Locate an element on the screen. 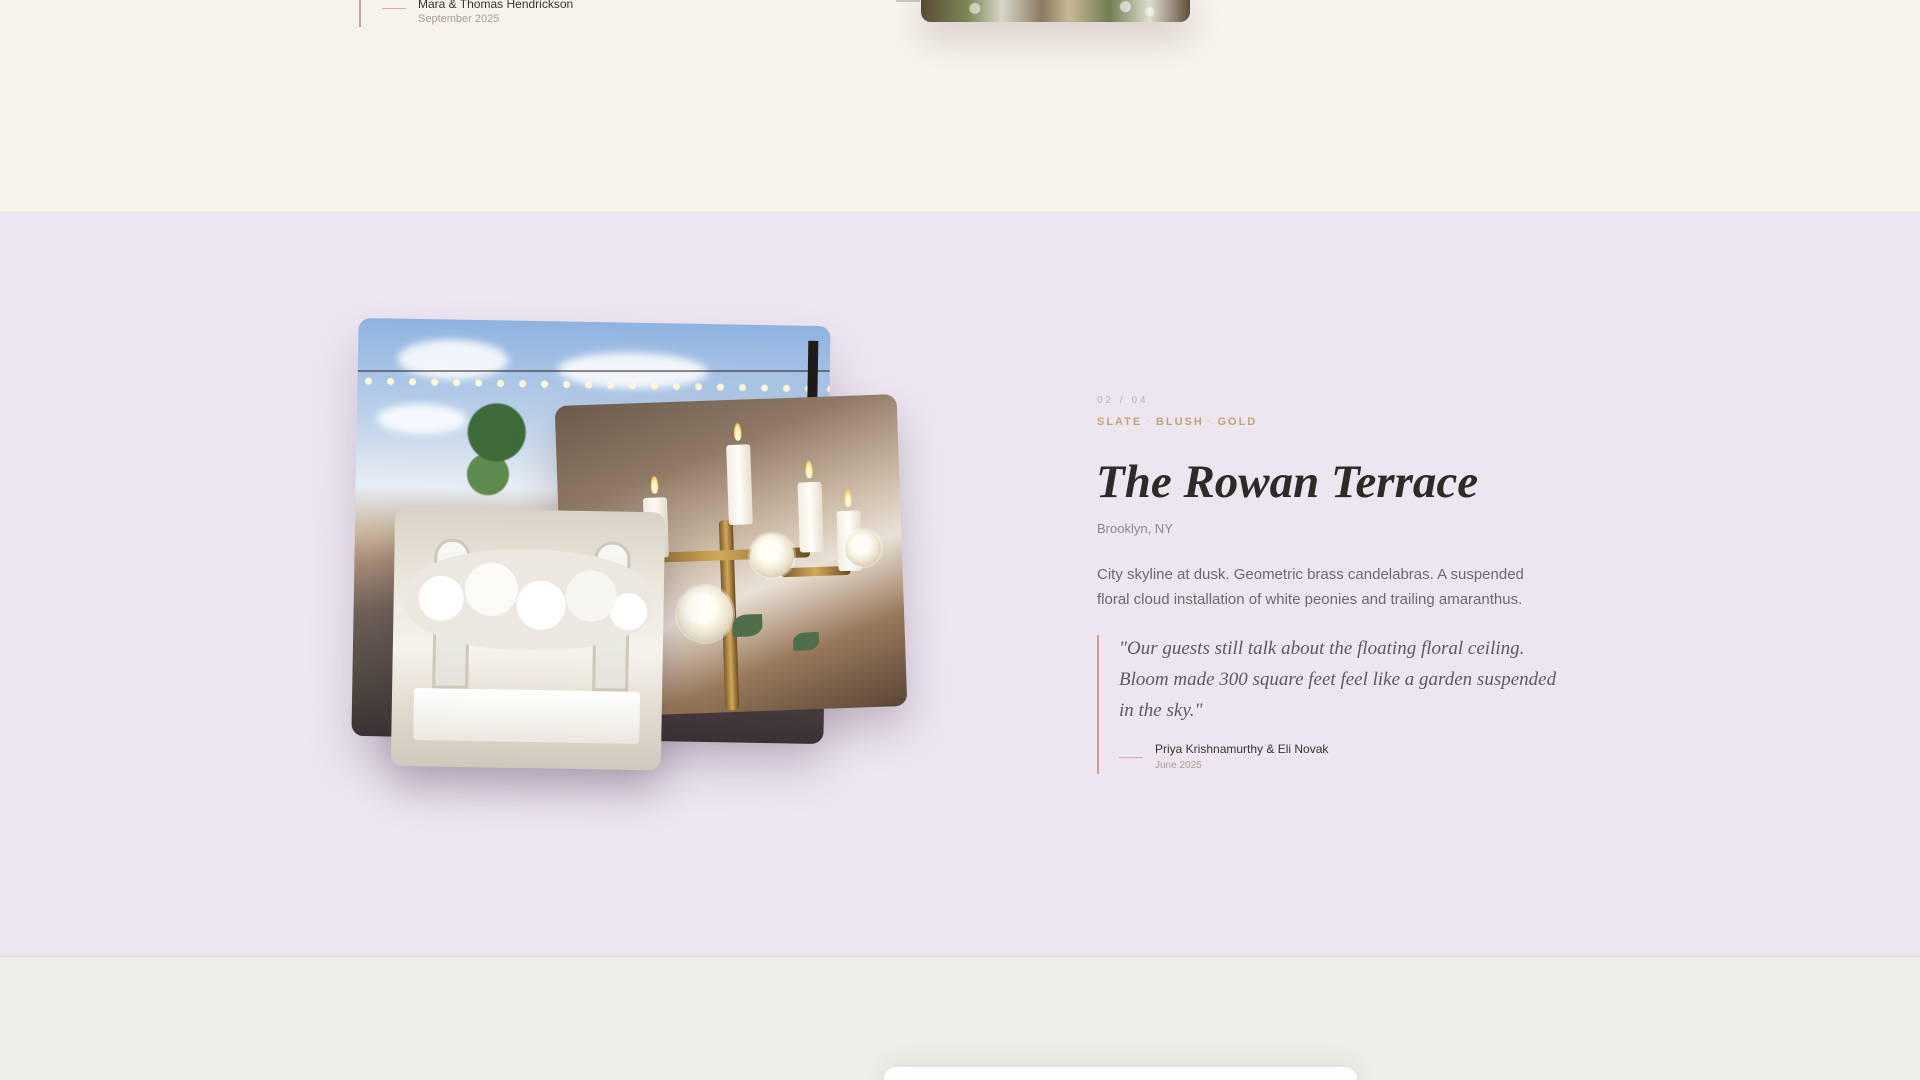 This screenshot has height=1080, width=1920. color-palette: SLATE · BLUSH · GOLD is located at coordinates (1177, 422).